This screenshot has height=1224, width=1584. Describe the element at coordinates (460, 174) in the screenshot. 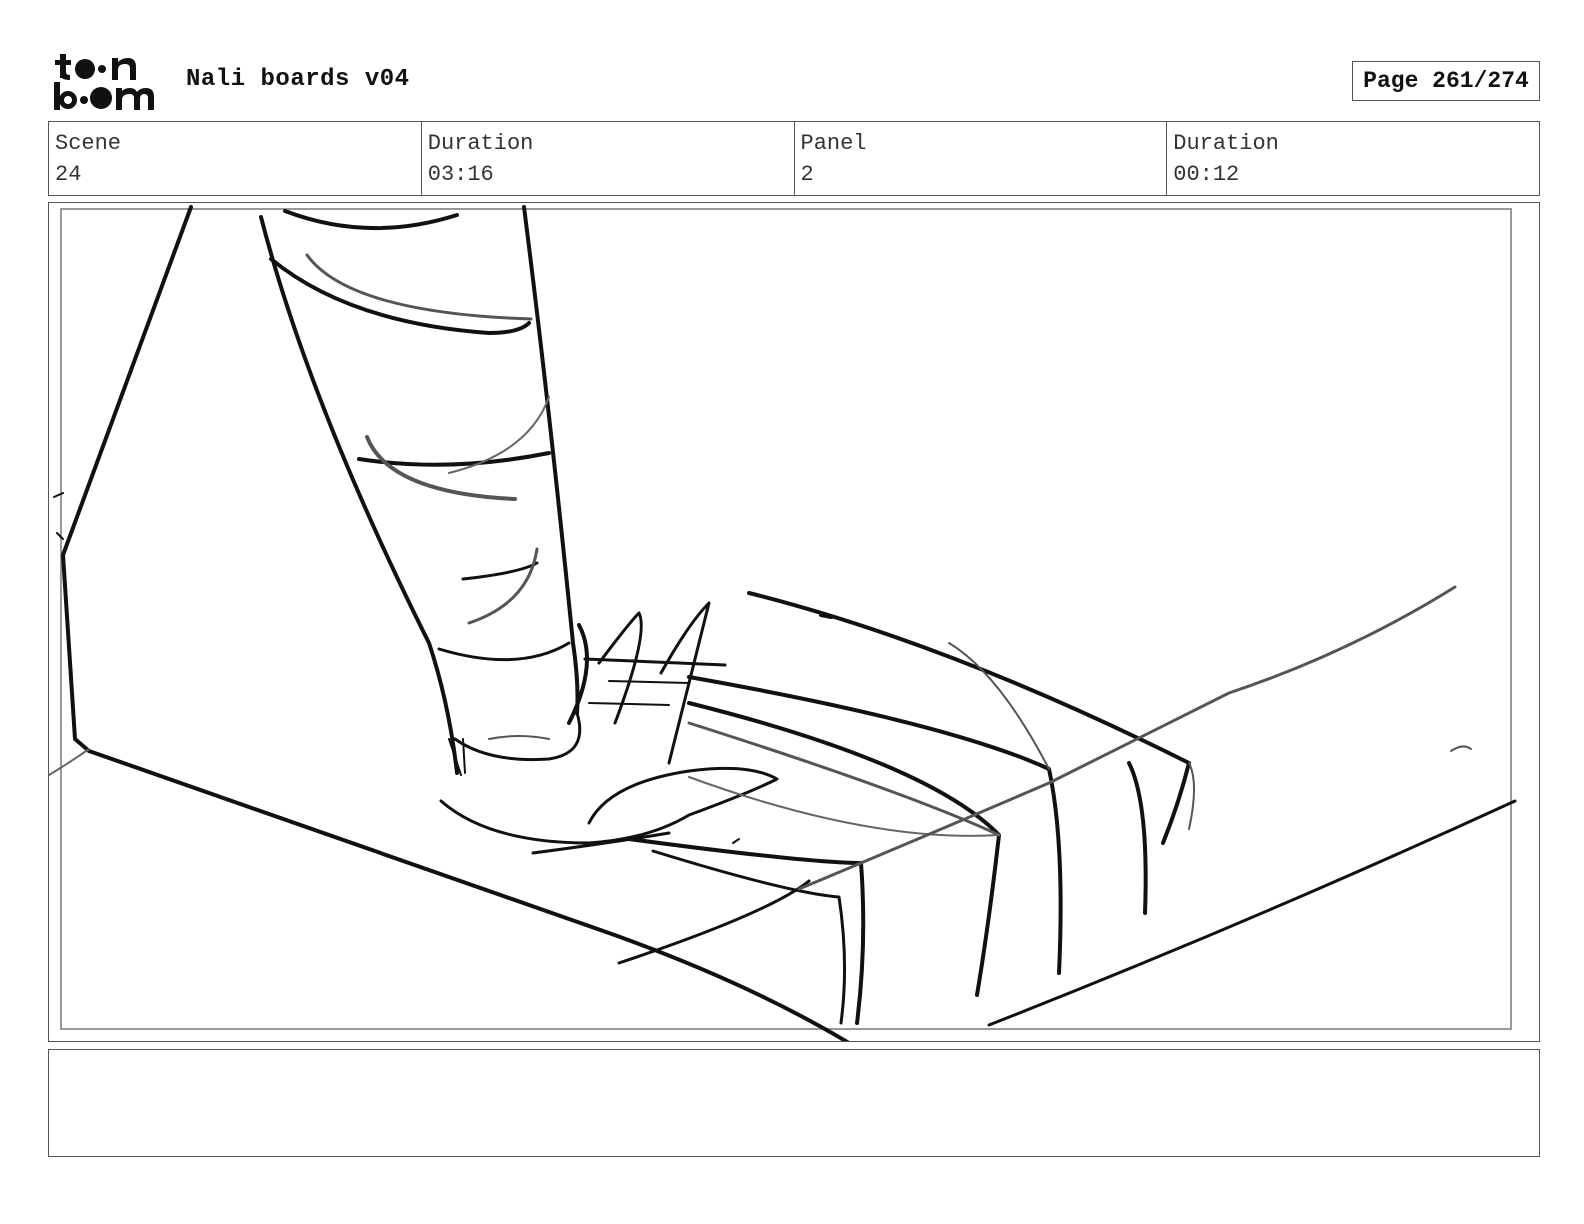

I see `scene-duration-value: 03:16` at that location.